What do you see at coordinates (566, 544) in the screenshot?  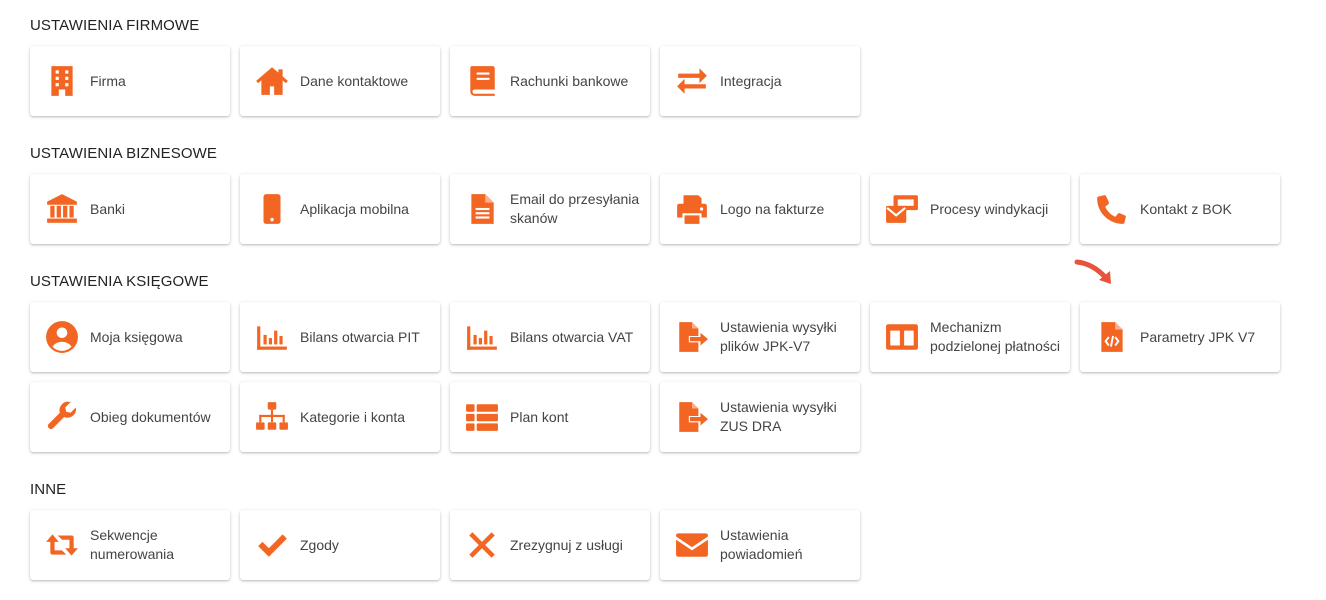 I see `card-label: Zrezygnuj z usługi` at bounding box center [566, 544].